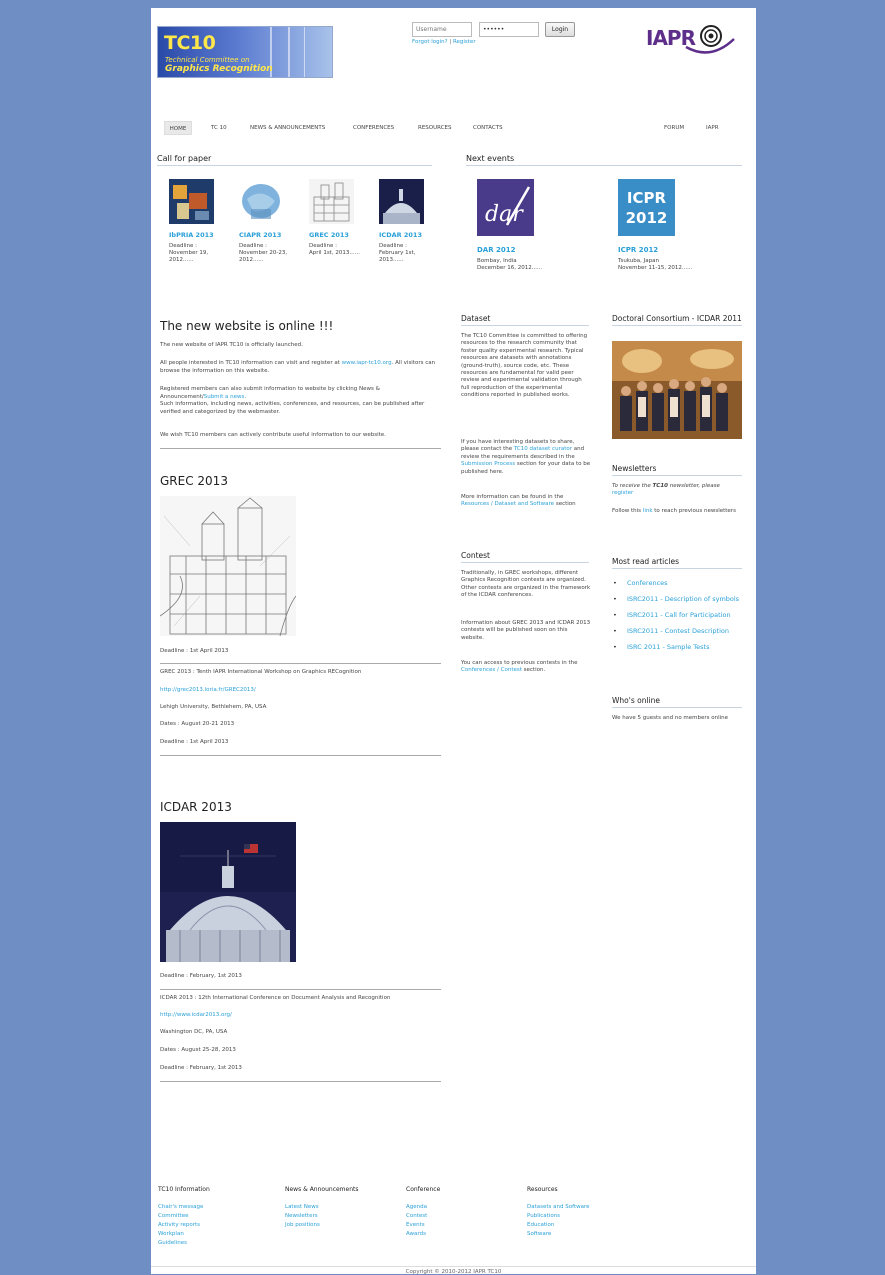  Describe the element at coordinates (677, 320) in the screenshot. I see `doctoral-consortium-heading: Doctoral Consortium - ICDAR 2011` at that location.